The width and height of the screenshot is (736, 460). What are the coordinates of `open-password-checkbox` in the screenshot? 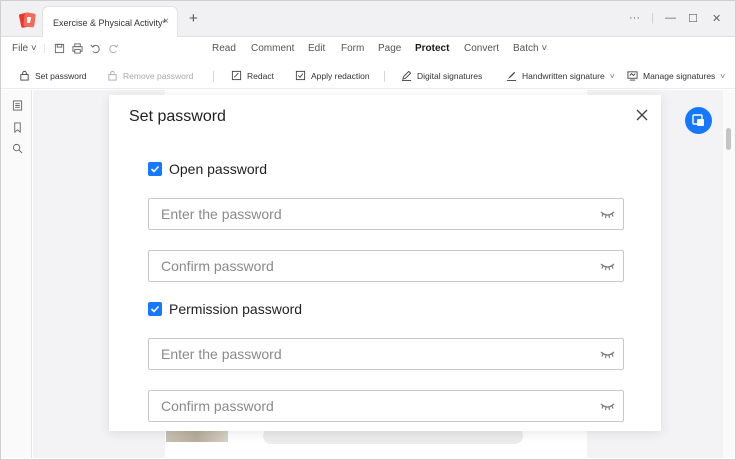 It's located at (155, 169).